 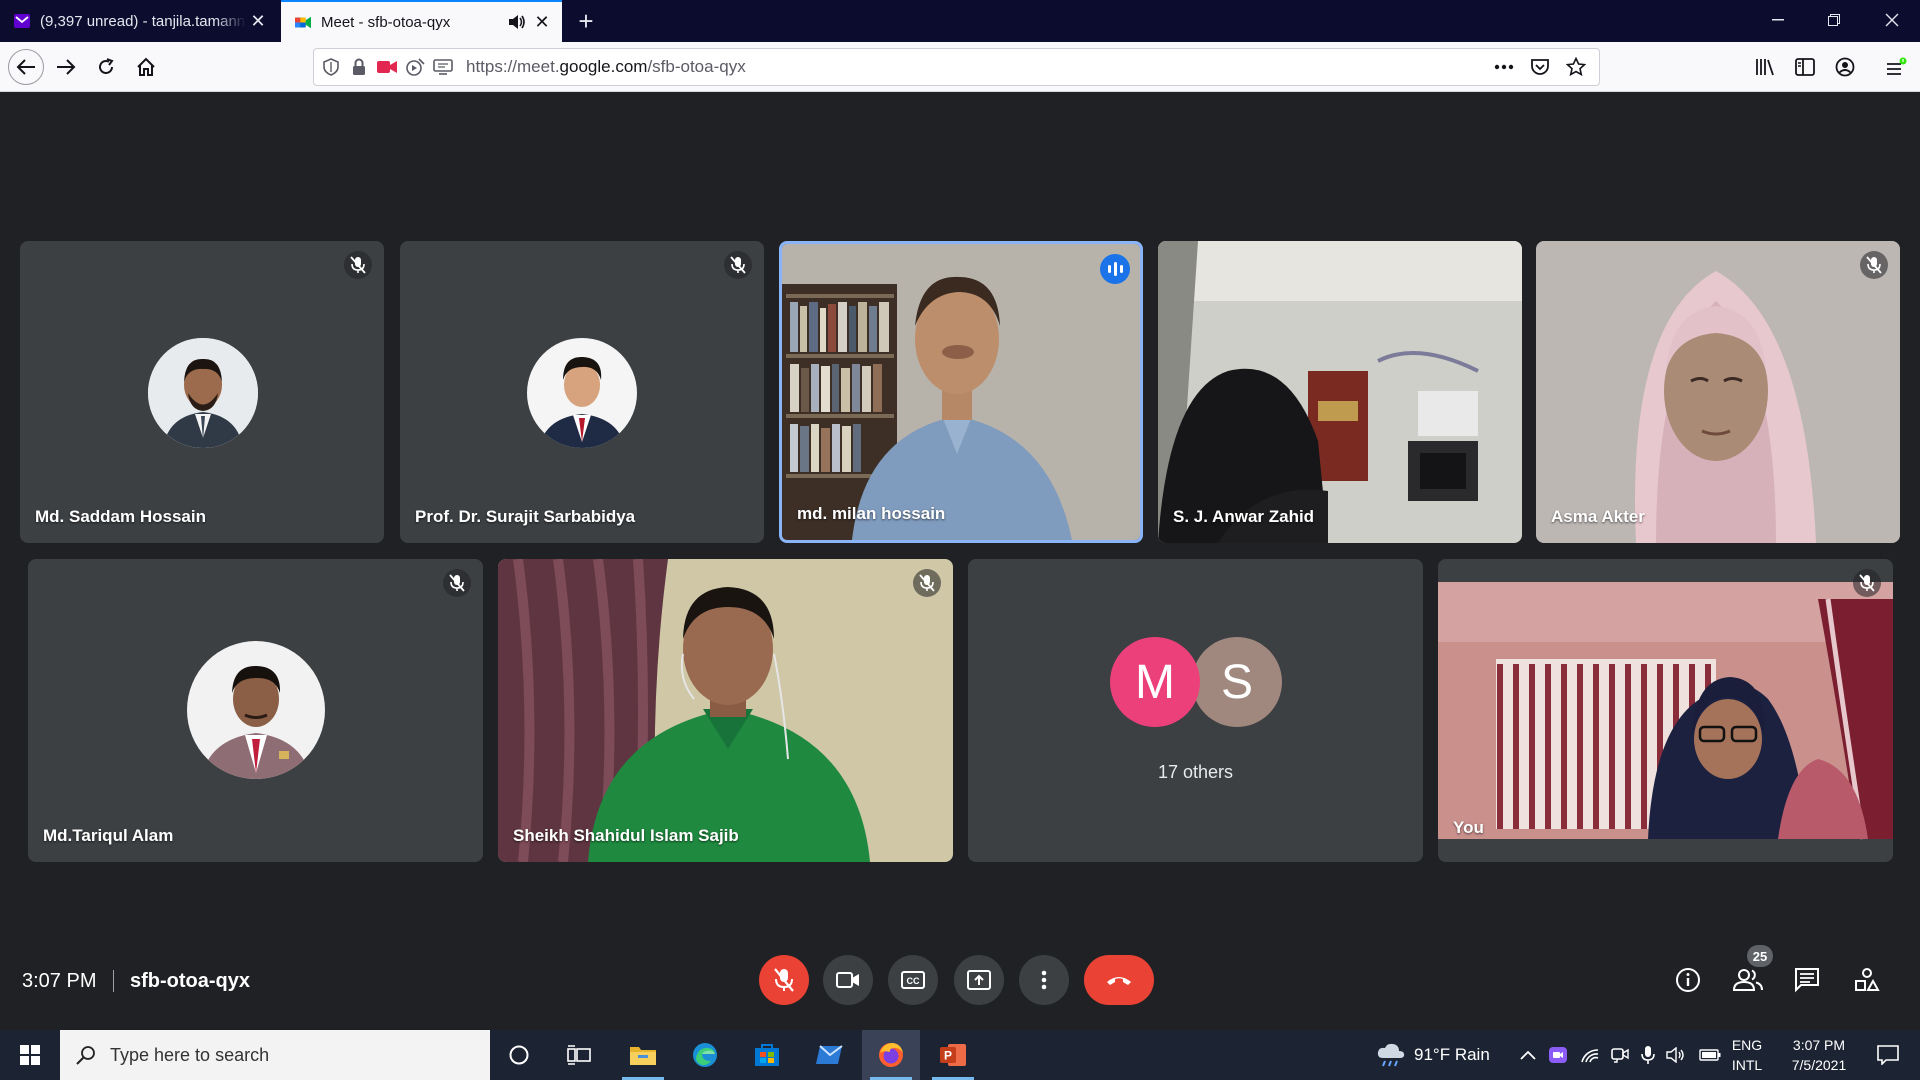 What do you see at coordinates (1391, 1055) in the screenshot?
I see `rain-cloud-icon` at bounding box center [1391, 1055].